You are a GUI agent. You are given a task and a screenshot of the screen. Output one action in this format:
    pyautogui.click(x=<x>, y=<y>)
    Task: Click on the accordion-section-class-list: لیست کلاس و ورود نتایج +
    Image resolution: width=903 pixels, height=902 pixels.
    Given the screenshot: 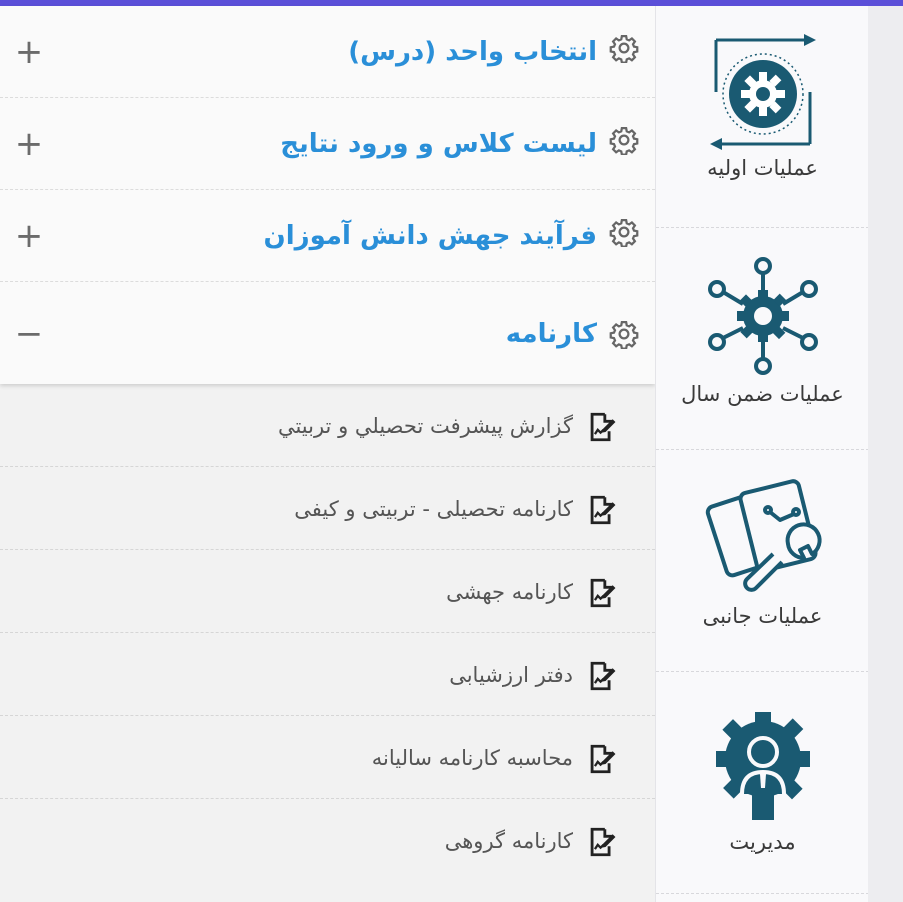 What is the action you would take?
    pyautogui.click(x=327, y=144)
    